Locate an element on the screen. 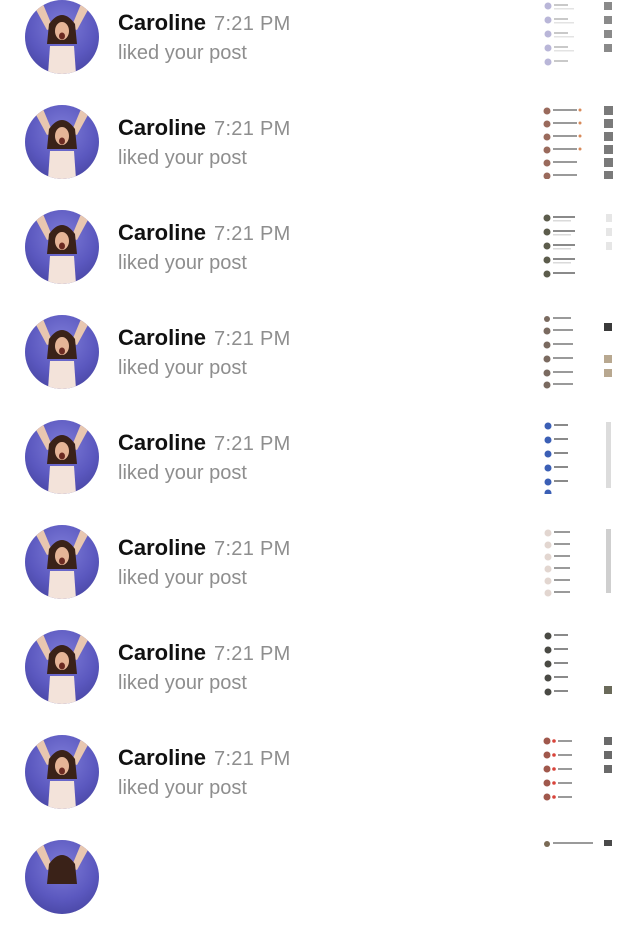 The height and width of the screenshot is (939, 640). notification-row is located at coordinates (320, 886).